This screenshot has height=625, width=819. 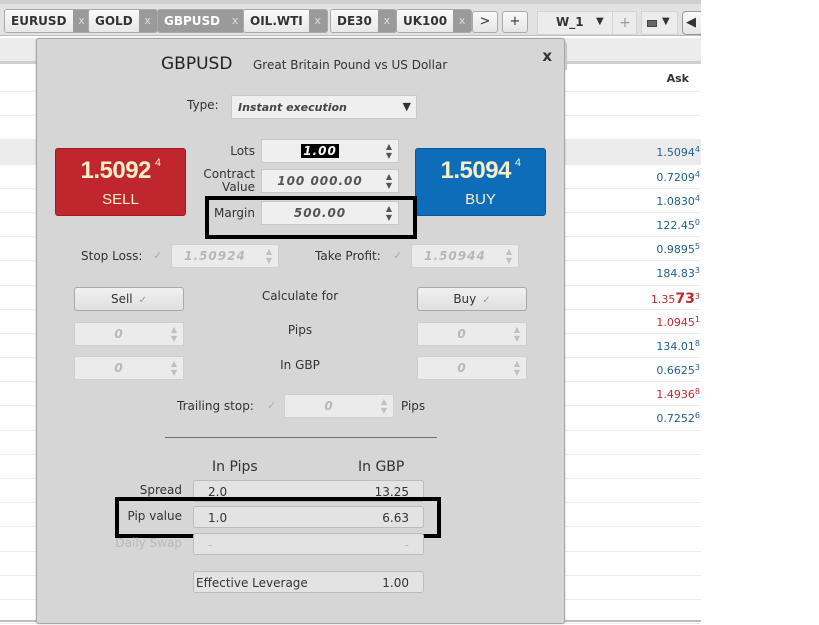 What do you see at coordinates (678, 394) in the screenshot?
I see `ask-price: 1.49368` at bounding box center [678, 394].